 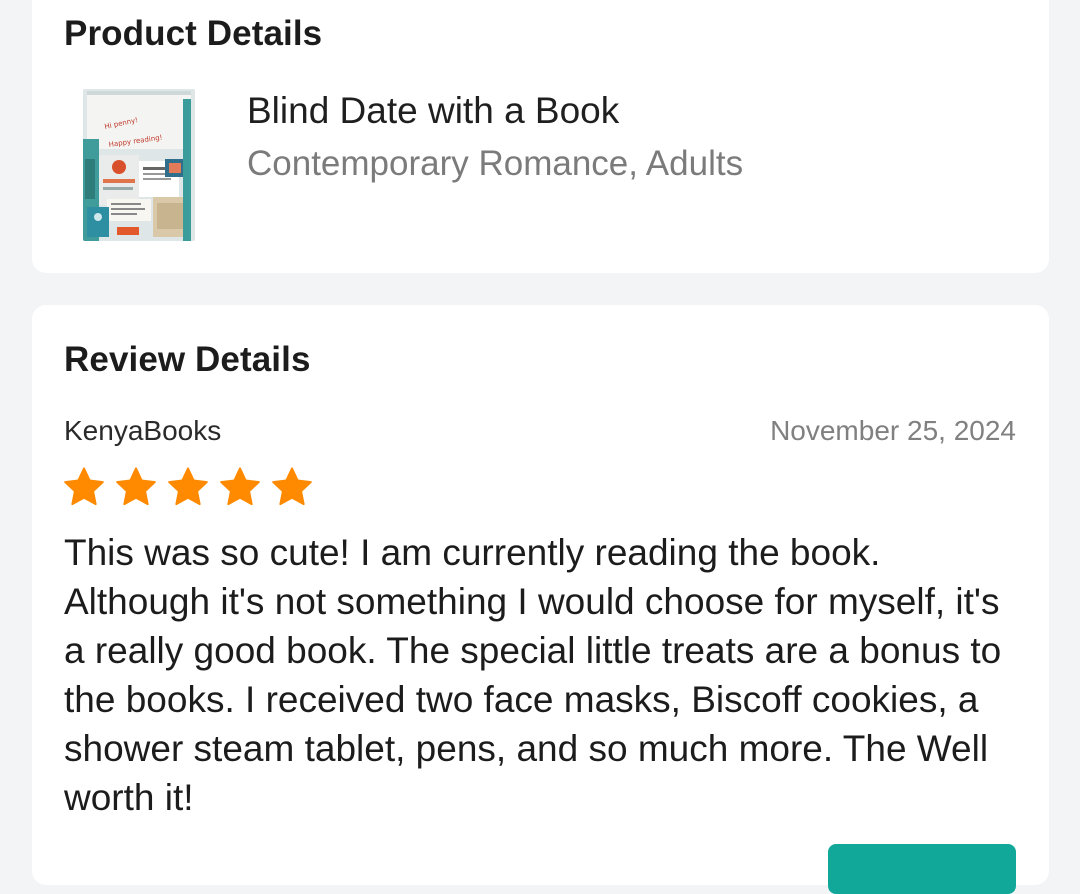 What do you see at coordinates (143, 430) in the screenshot?
I see `reviewer-name: KenyaBooks` at bounding box center [143, 430].